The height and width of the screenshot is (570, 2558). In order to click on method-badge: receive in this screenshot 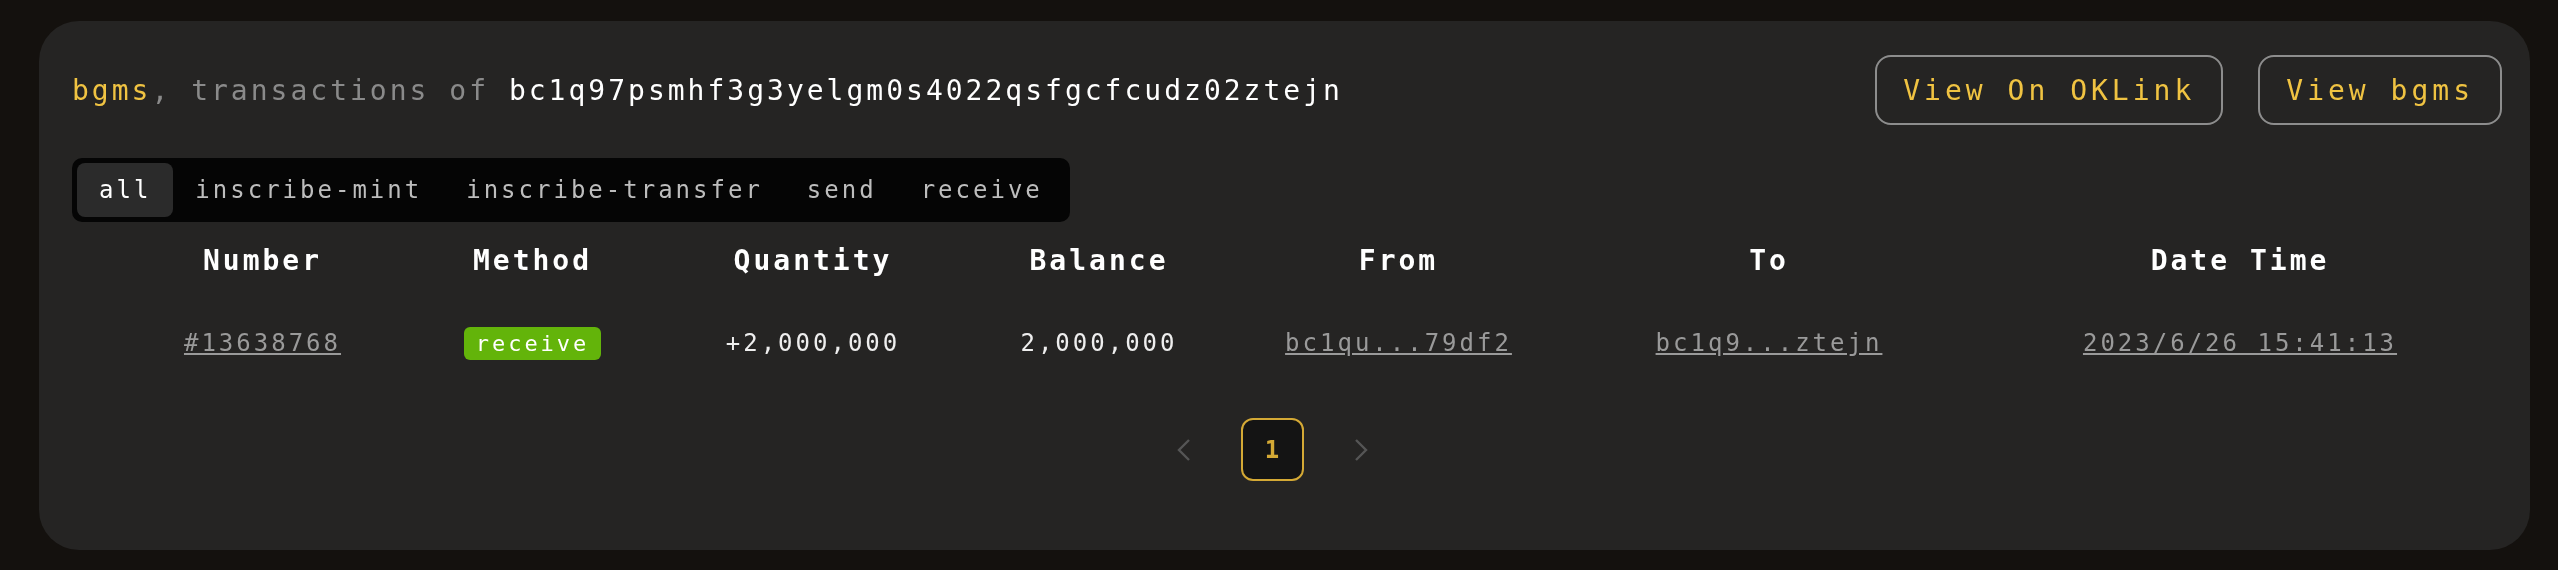, I will do `click(532, 343)`.